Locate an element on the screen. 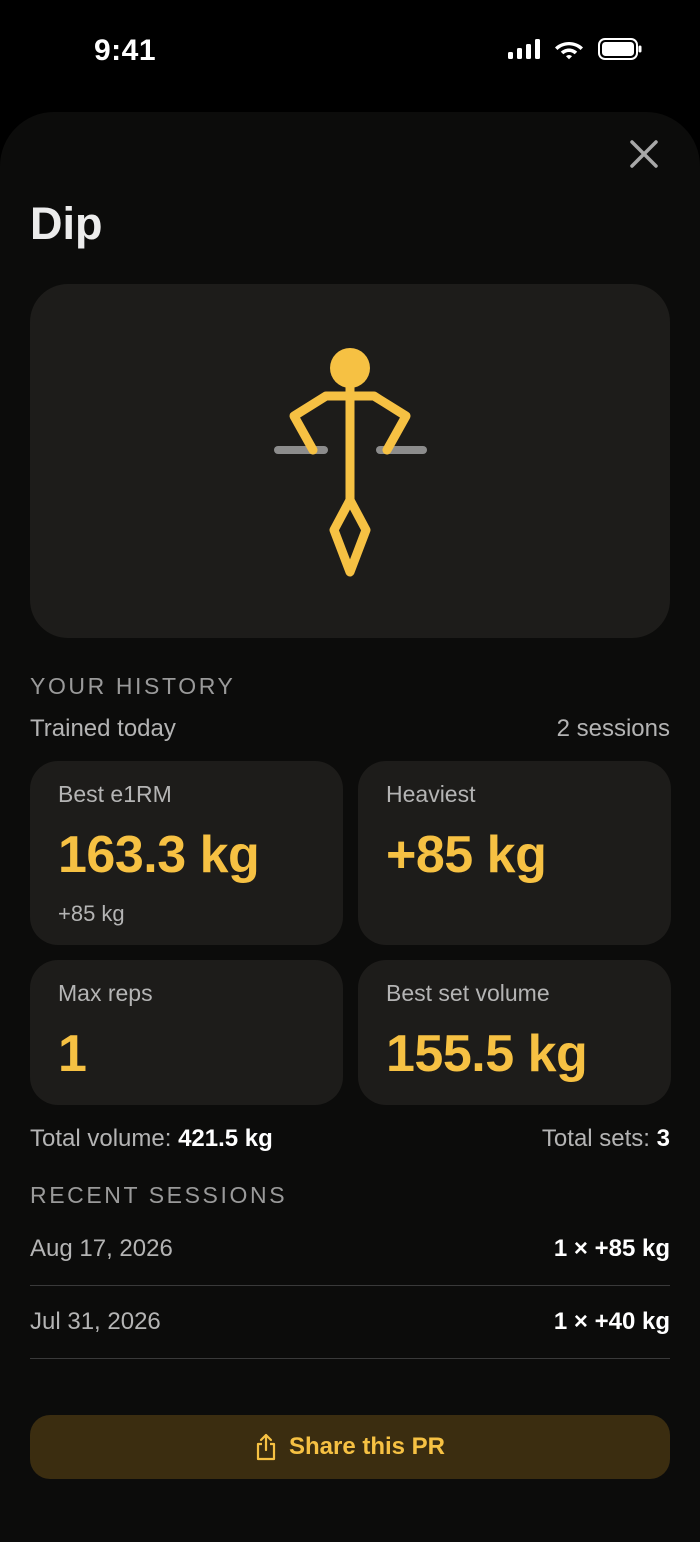  battery-icon is located at coordinates (620, 49).